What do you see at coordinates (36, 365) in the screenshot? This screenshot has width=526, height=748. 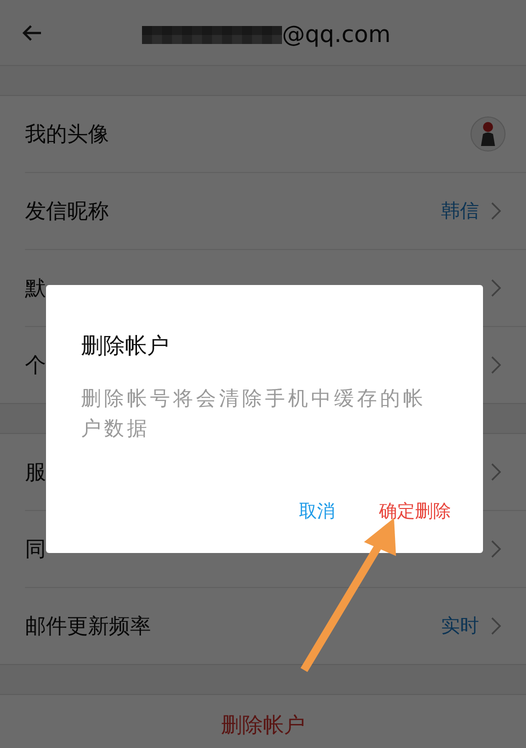 I see `row-label: 个` at bounding box center [36, 365].